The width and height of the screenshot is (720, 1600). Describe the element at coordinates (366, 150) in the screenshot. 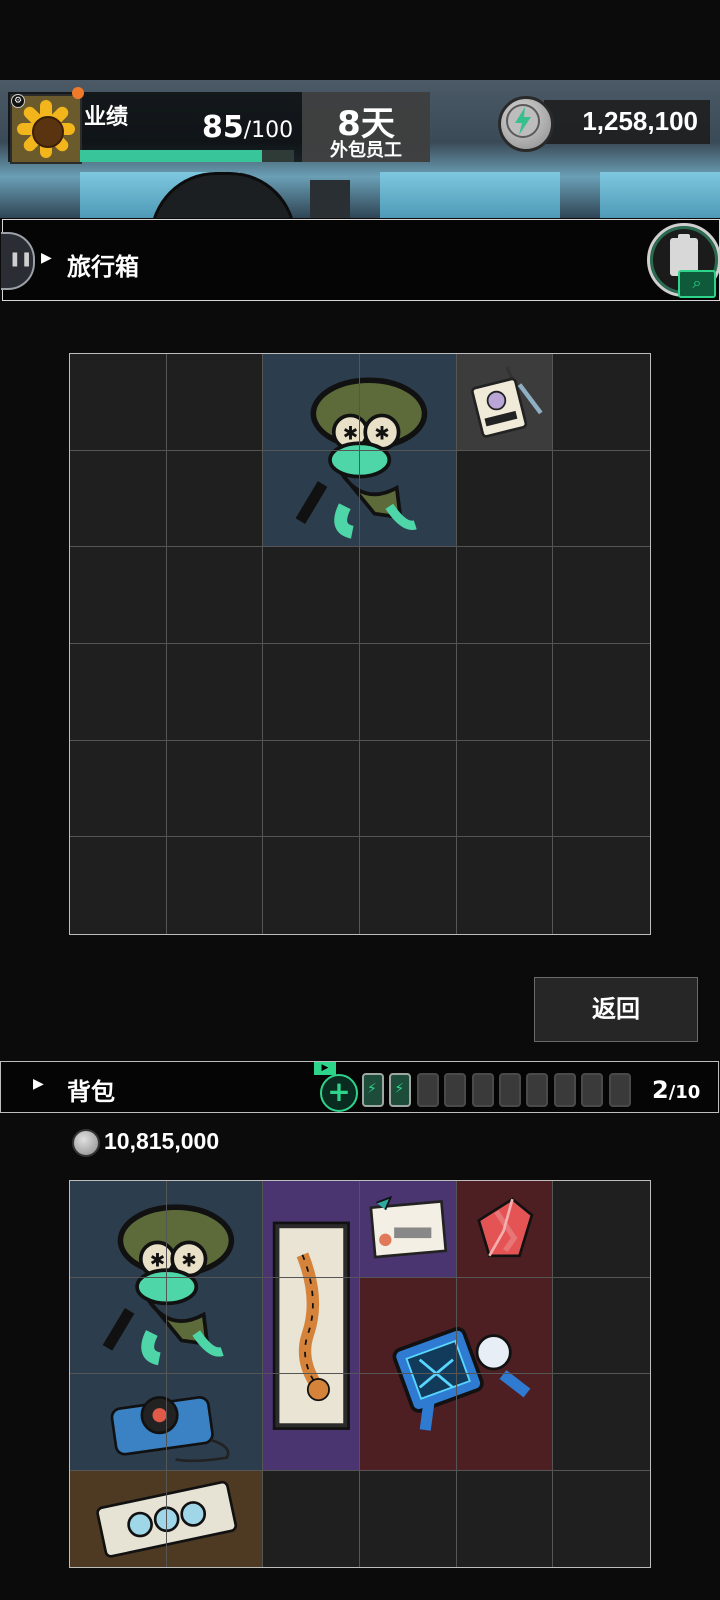

I see `employee-rank: 外包员工` at that location.